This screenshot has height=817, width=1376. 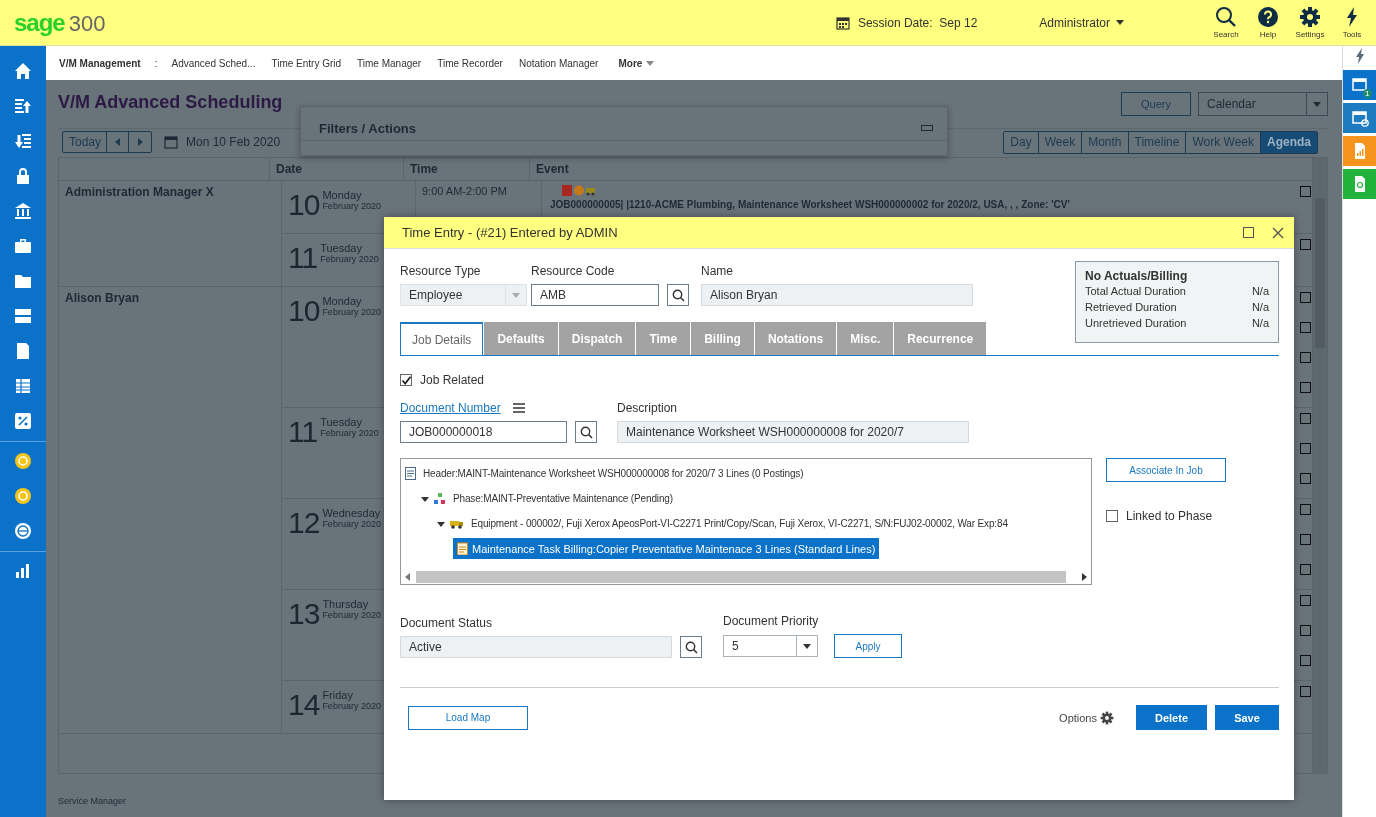 What do you see at coordinates (666, 548) in the screenshot?
I see `tree-node: Maintenance Task Billing:Copier Preventative Maintenace 3 Lines (Standard Lines)` at bounding box center [666, 548].